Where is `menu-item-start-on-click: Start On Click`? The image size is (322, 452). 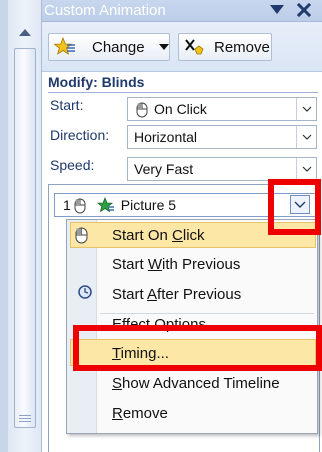
menu-item-start-on-click: Start On Click is located at coordinates (158, 235).